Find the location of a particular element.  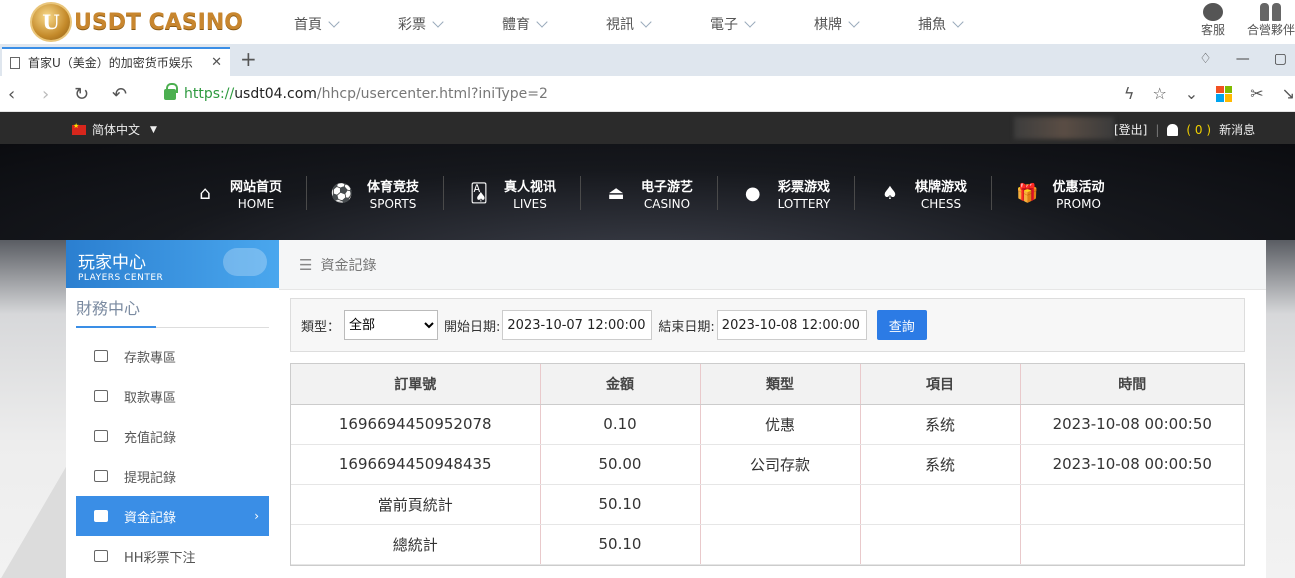

url-scheme: https:// is located at coordinates (209, 94).